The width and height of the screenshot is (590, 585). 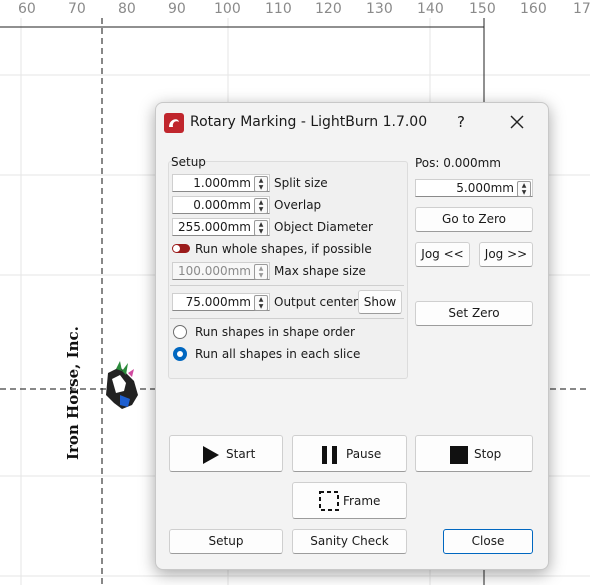 What do you see at coordinates (283, 249) in the screenshot?
I see `run-whole-shapes-label: Run whole shapes, if possible` at bounding box center [283, 249].